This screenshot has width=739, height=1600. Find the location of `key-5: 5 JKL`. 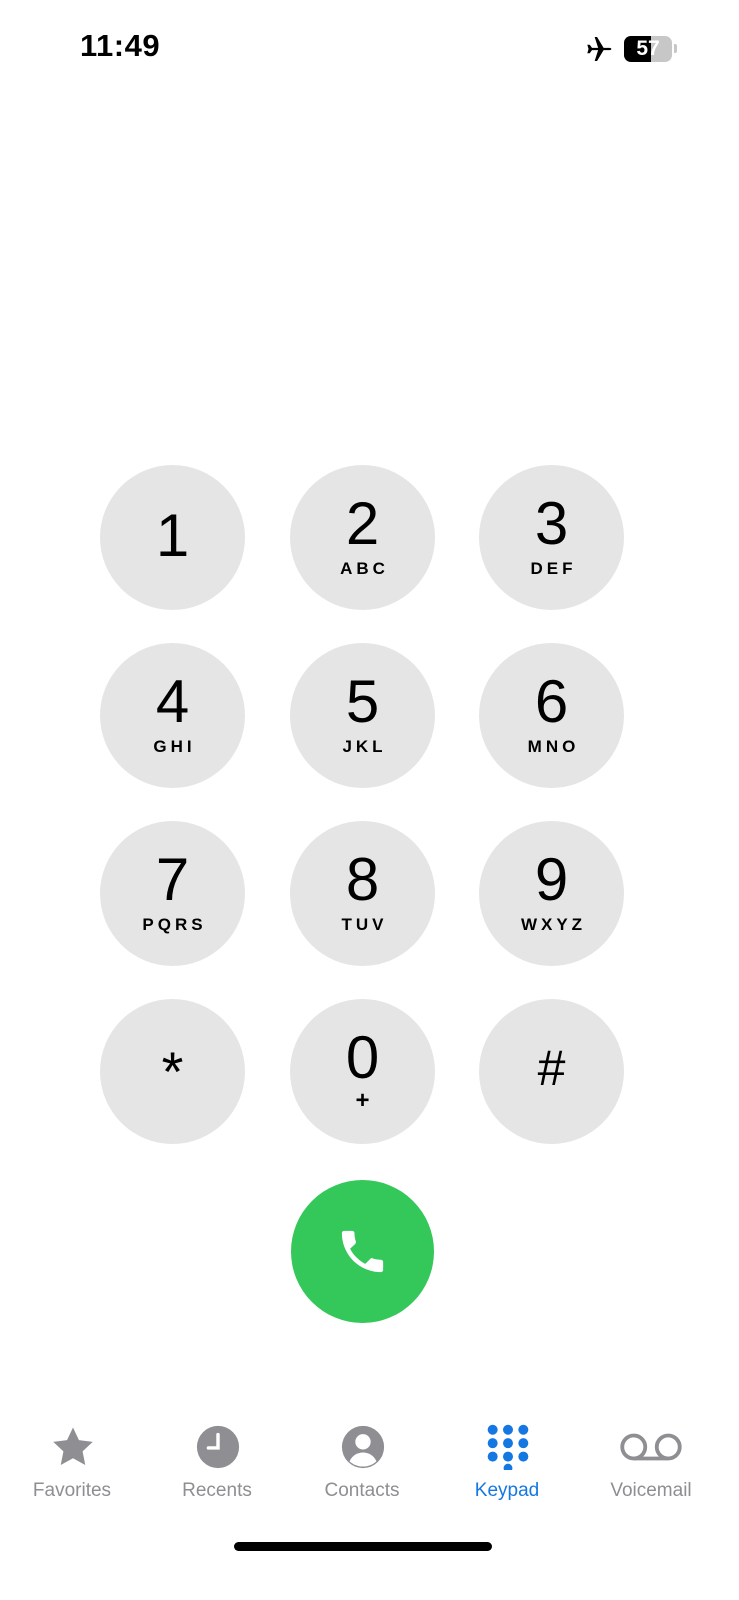

key-5: 5 JKL is located at coordinates (362, 715).